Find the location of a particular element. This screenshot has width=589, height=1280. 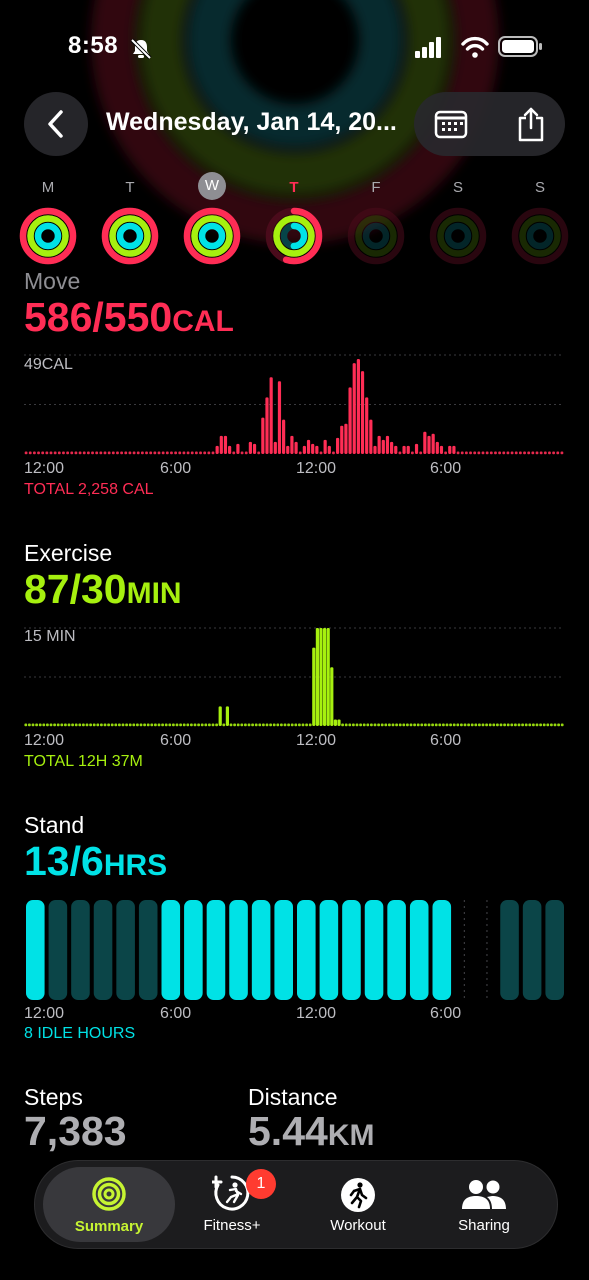

calendar-button is located at coordinates (451, 124).